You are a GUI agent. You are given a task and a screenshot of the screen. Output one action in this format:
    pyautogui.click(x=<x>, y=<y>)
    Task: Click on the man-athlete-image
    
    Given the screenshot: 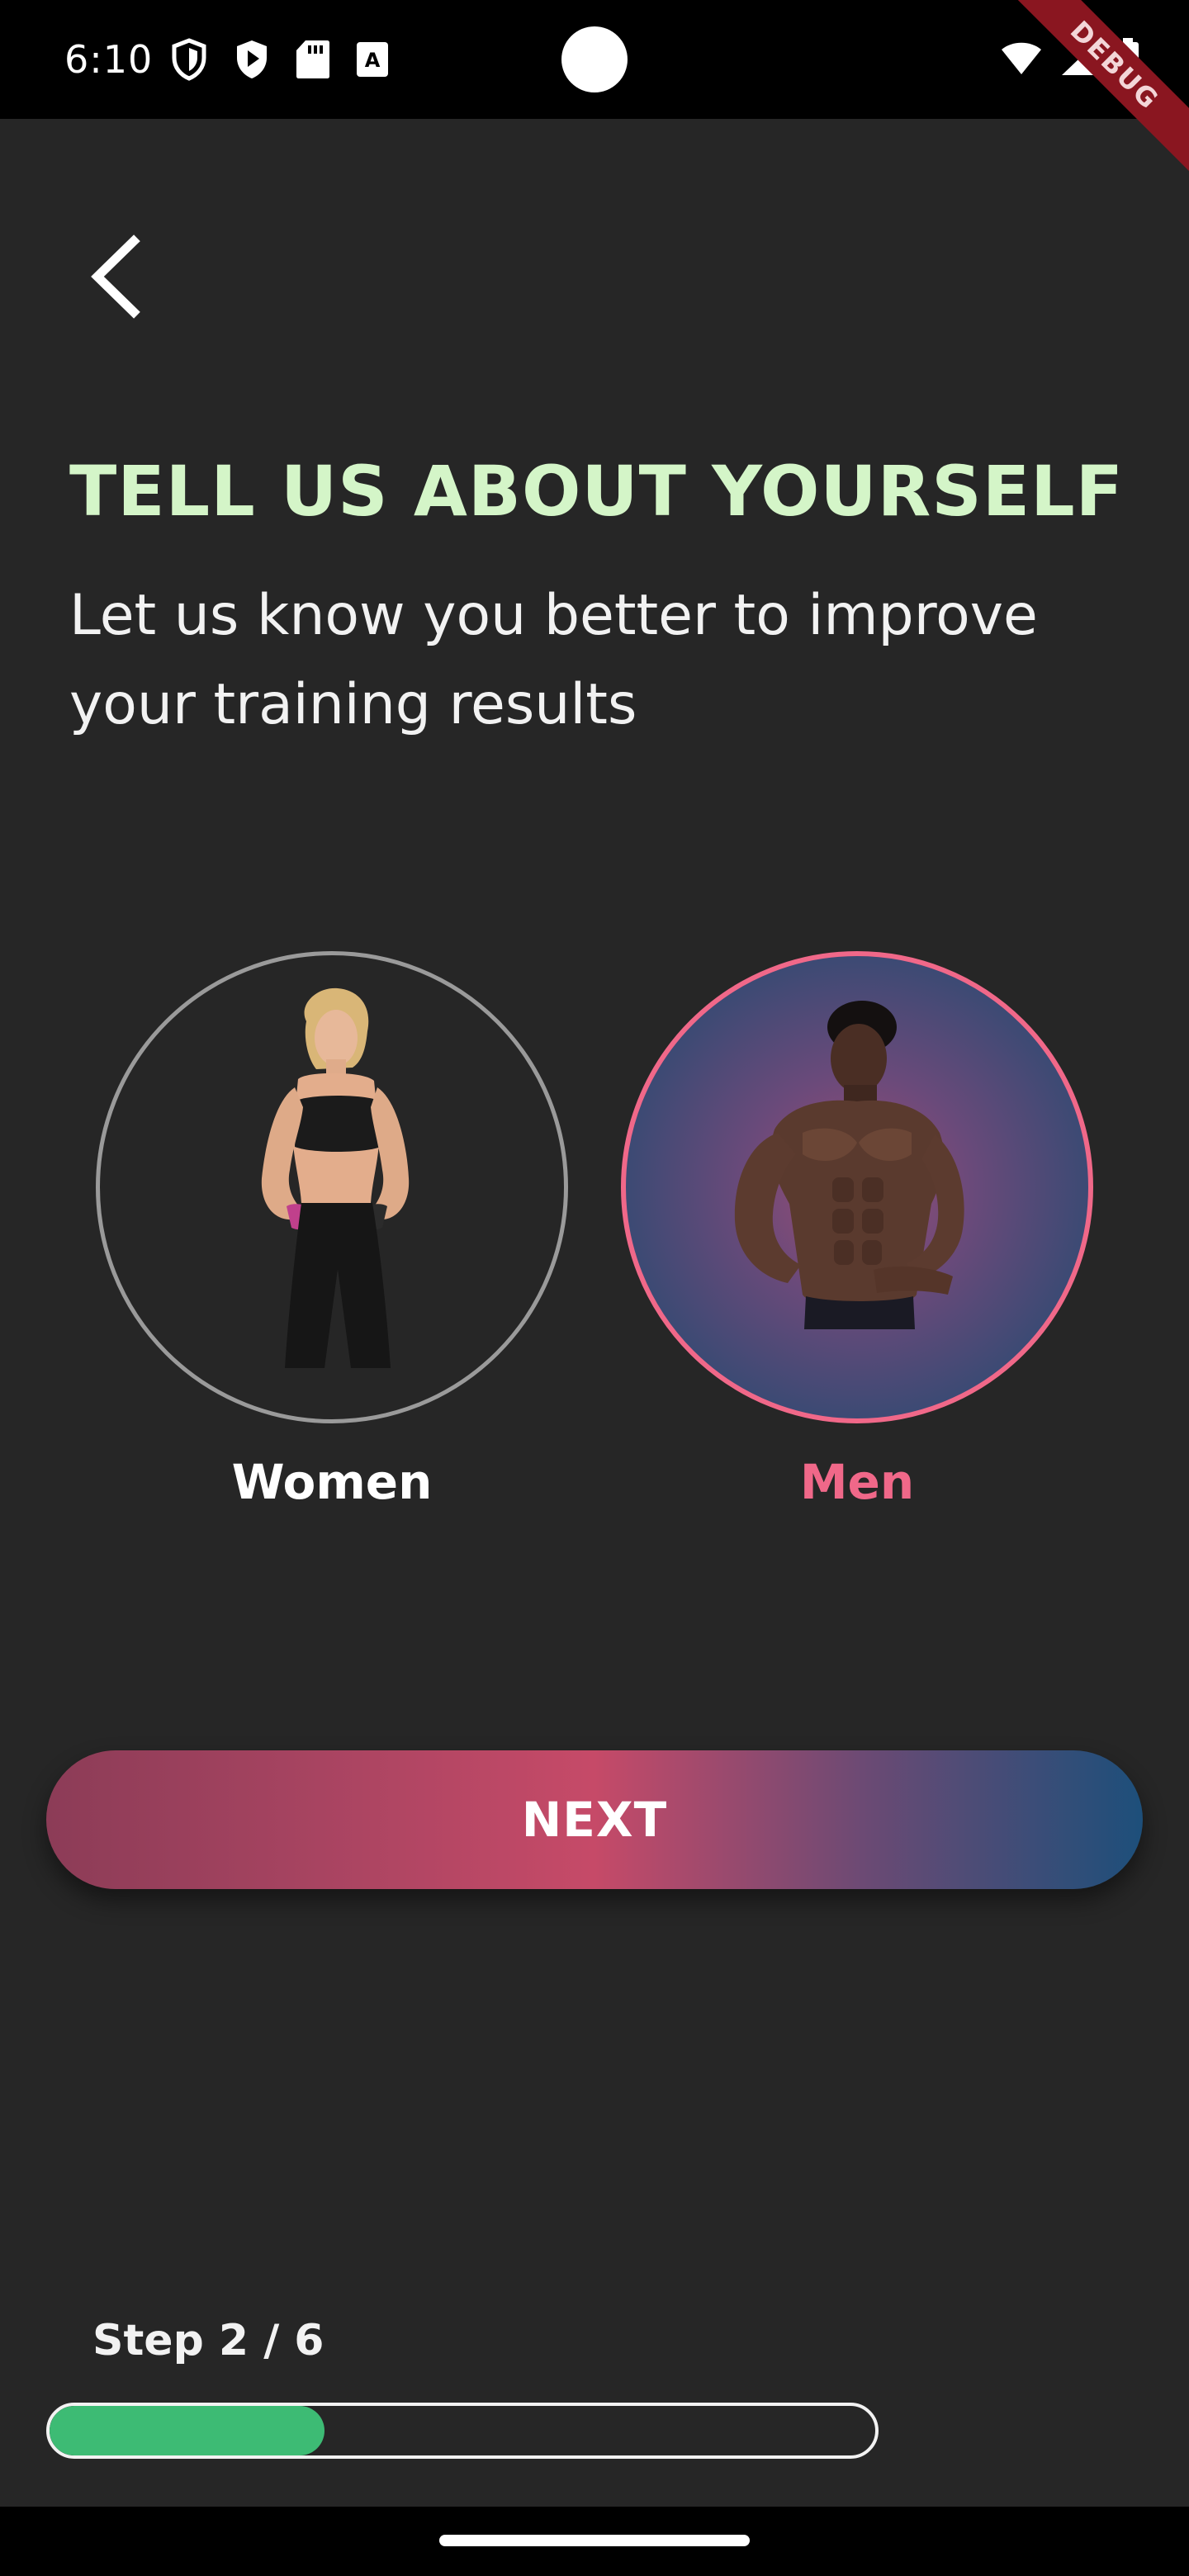 What is the action you would take?
    pyautogui.click(x=849, y=1165)
    